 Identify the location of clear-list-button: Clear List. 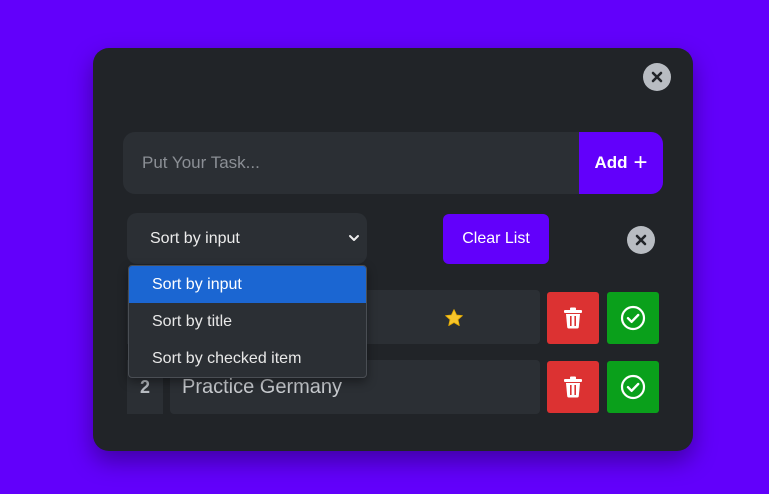
(496, 239).